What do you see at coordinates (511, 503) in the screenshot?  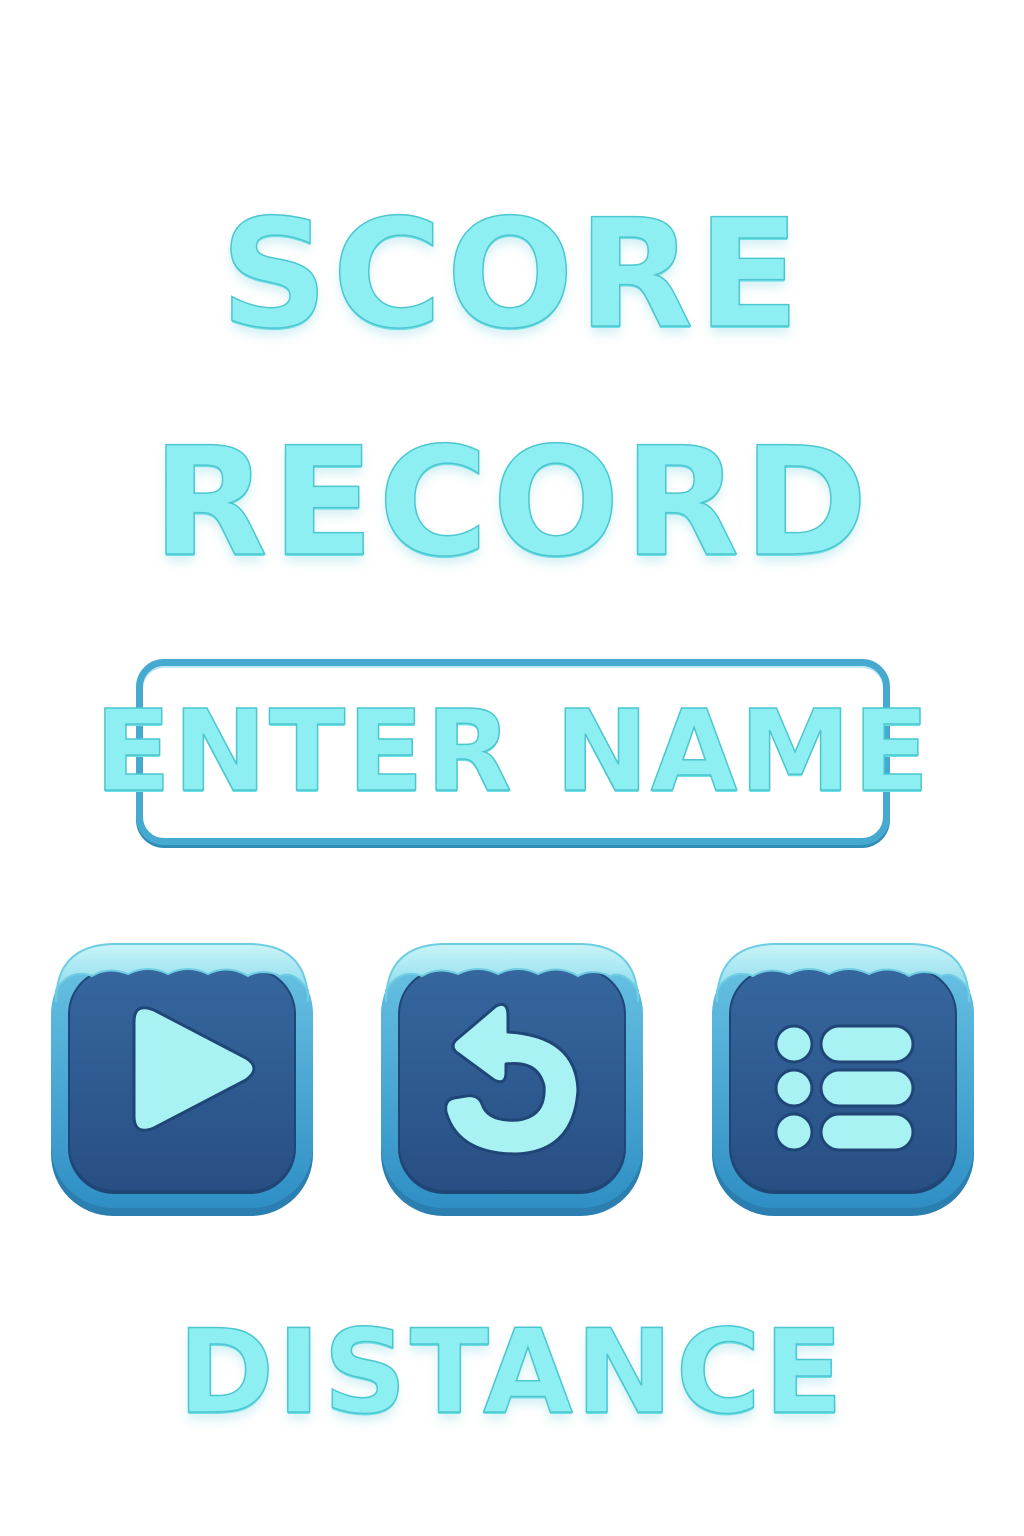 I see `title-record: RECORD` at bounding box center [511, 503].